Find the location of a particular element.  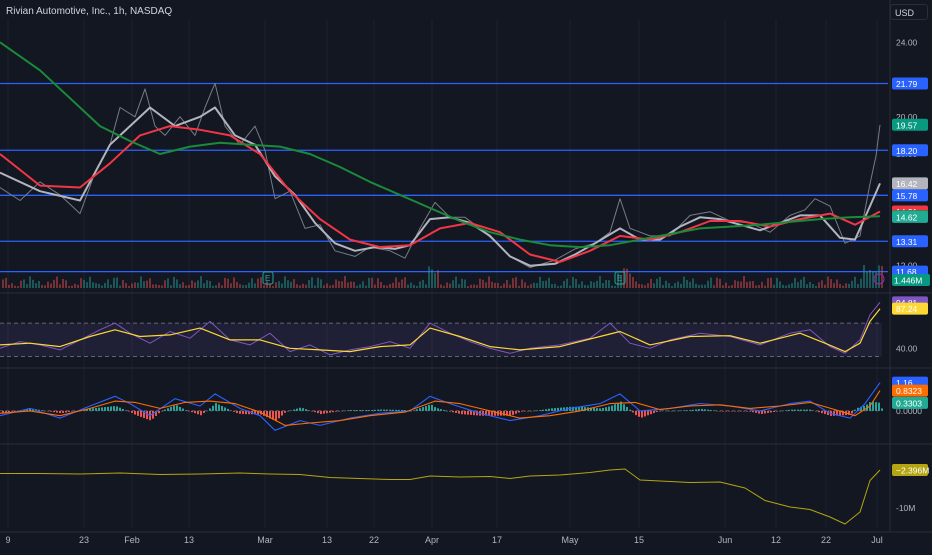

x-tick-label-1: 23 is located at coordinates (84, 540).